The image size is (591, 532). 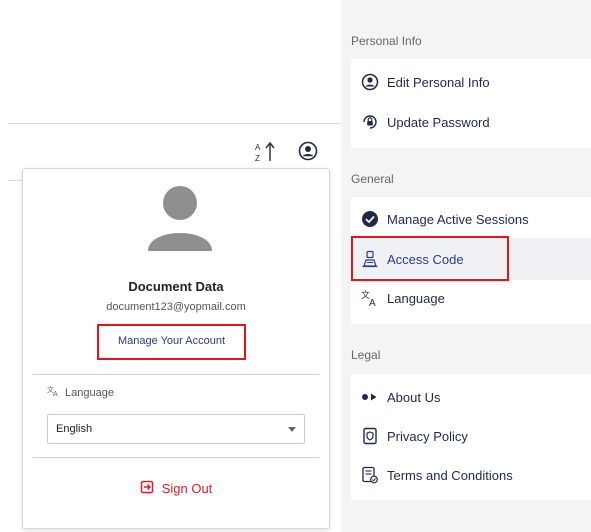 I want to click on language-select-value: English, so click(x=74, y=429).